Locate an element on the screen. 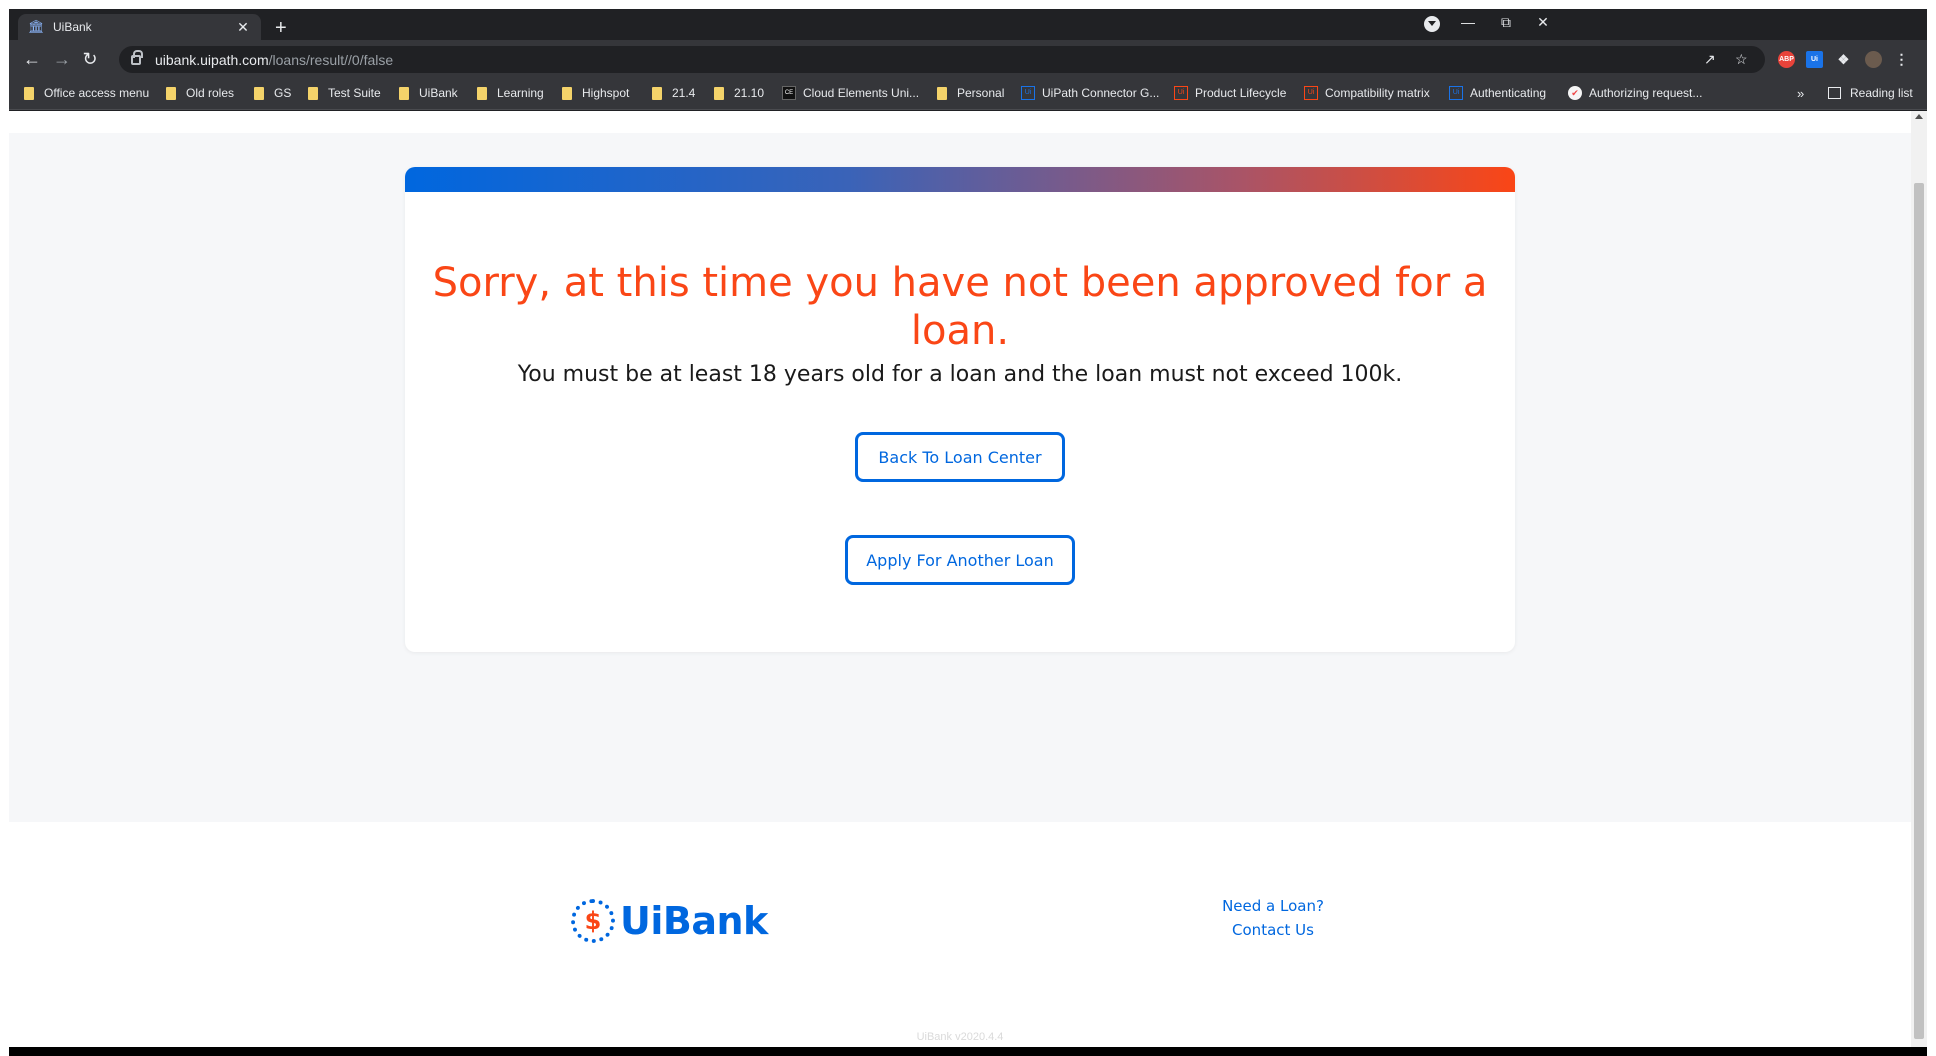  close-tab-icon: ✕ is located at coordinates (243, 27).